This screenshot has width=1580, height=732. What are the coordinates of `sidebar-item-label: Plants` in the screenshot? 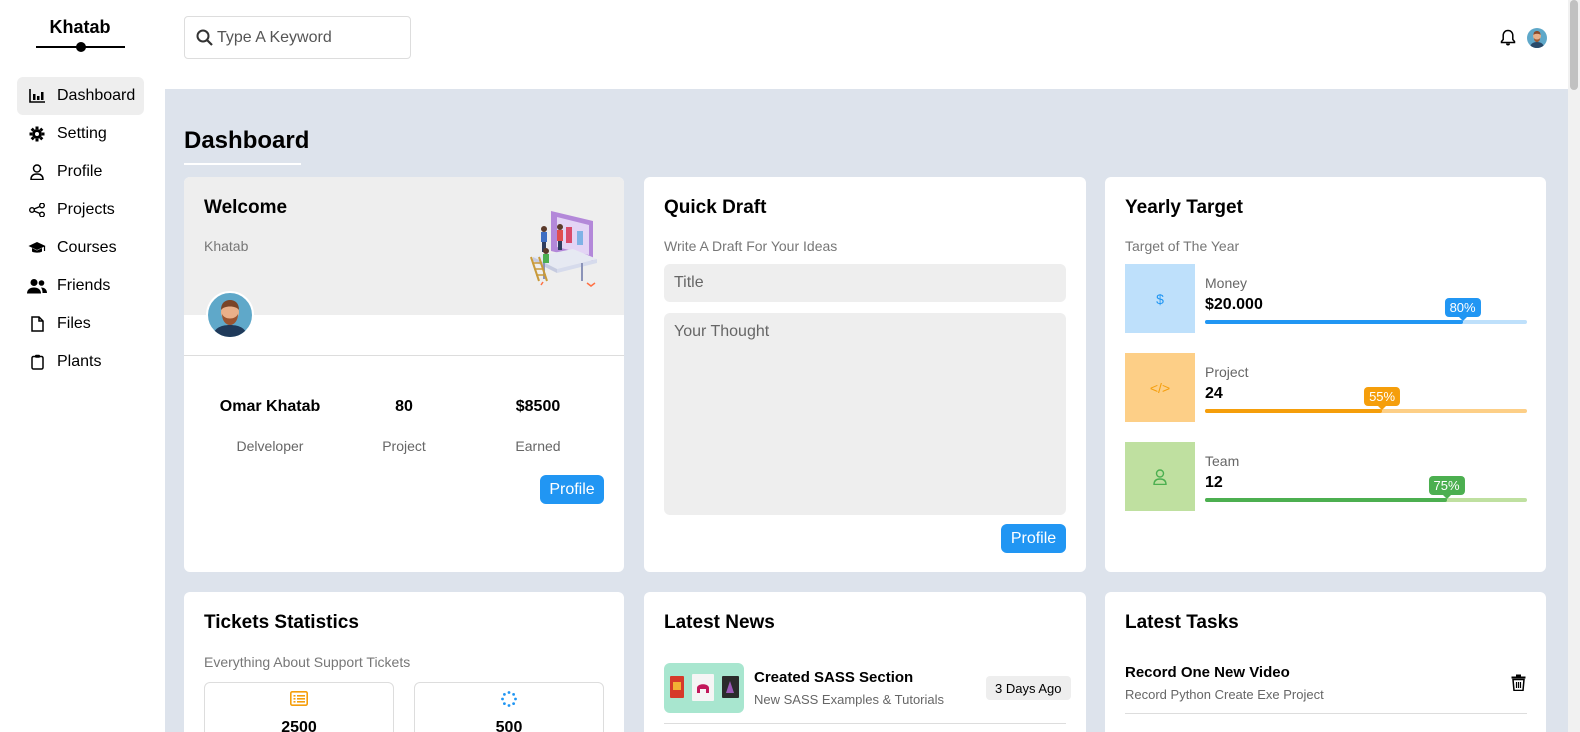 It's located at (79, 361).